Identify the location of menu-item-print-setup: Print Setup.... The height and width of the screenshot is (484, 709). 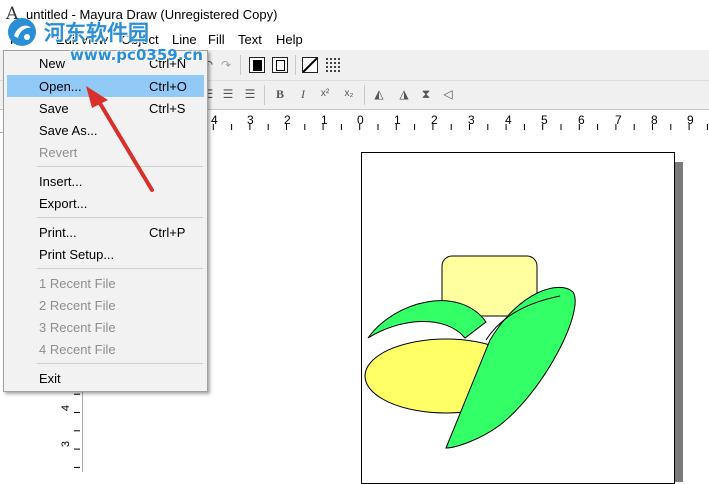
(105, 254).